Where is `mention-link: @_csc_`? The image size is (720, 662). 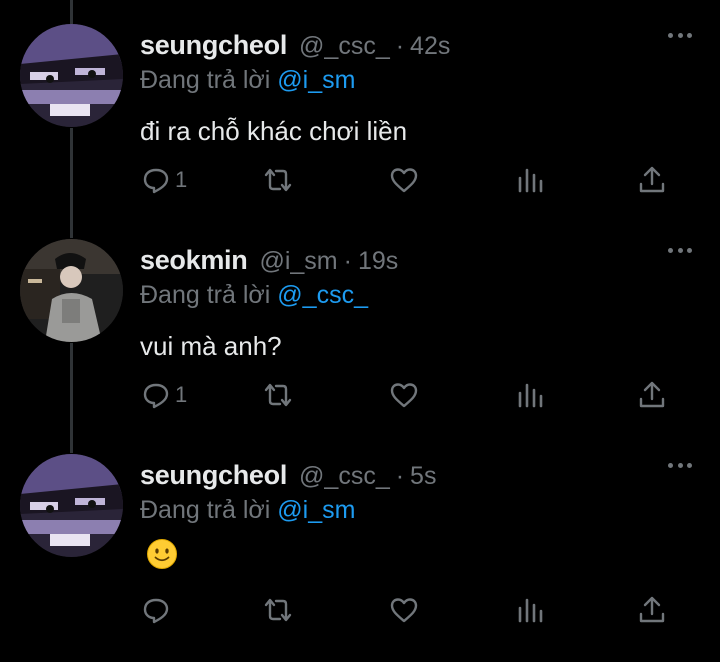 mention-link: @_csc_ is located at coordinates (322, 295).